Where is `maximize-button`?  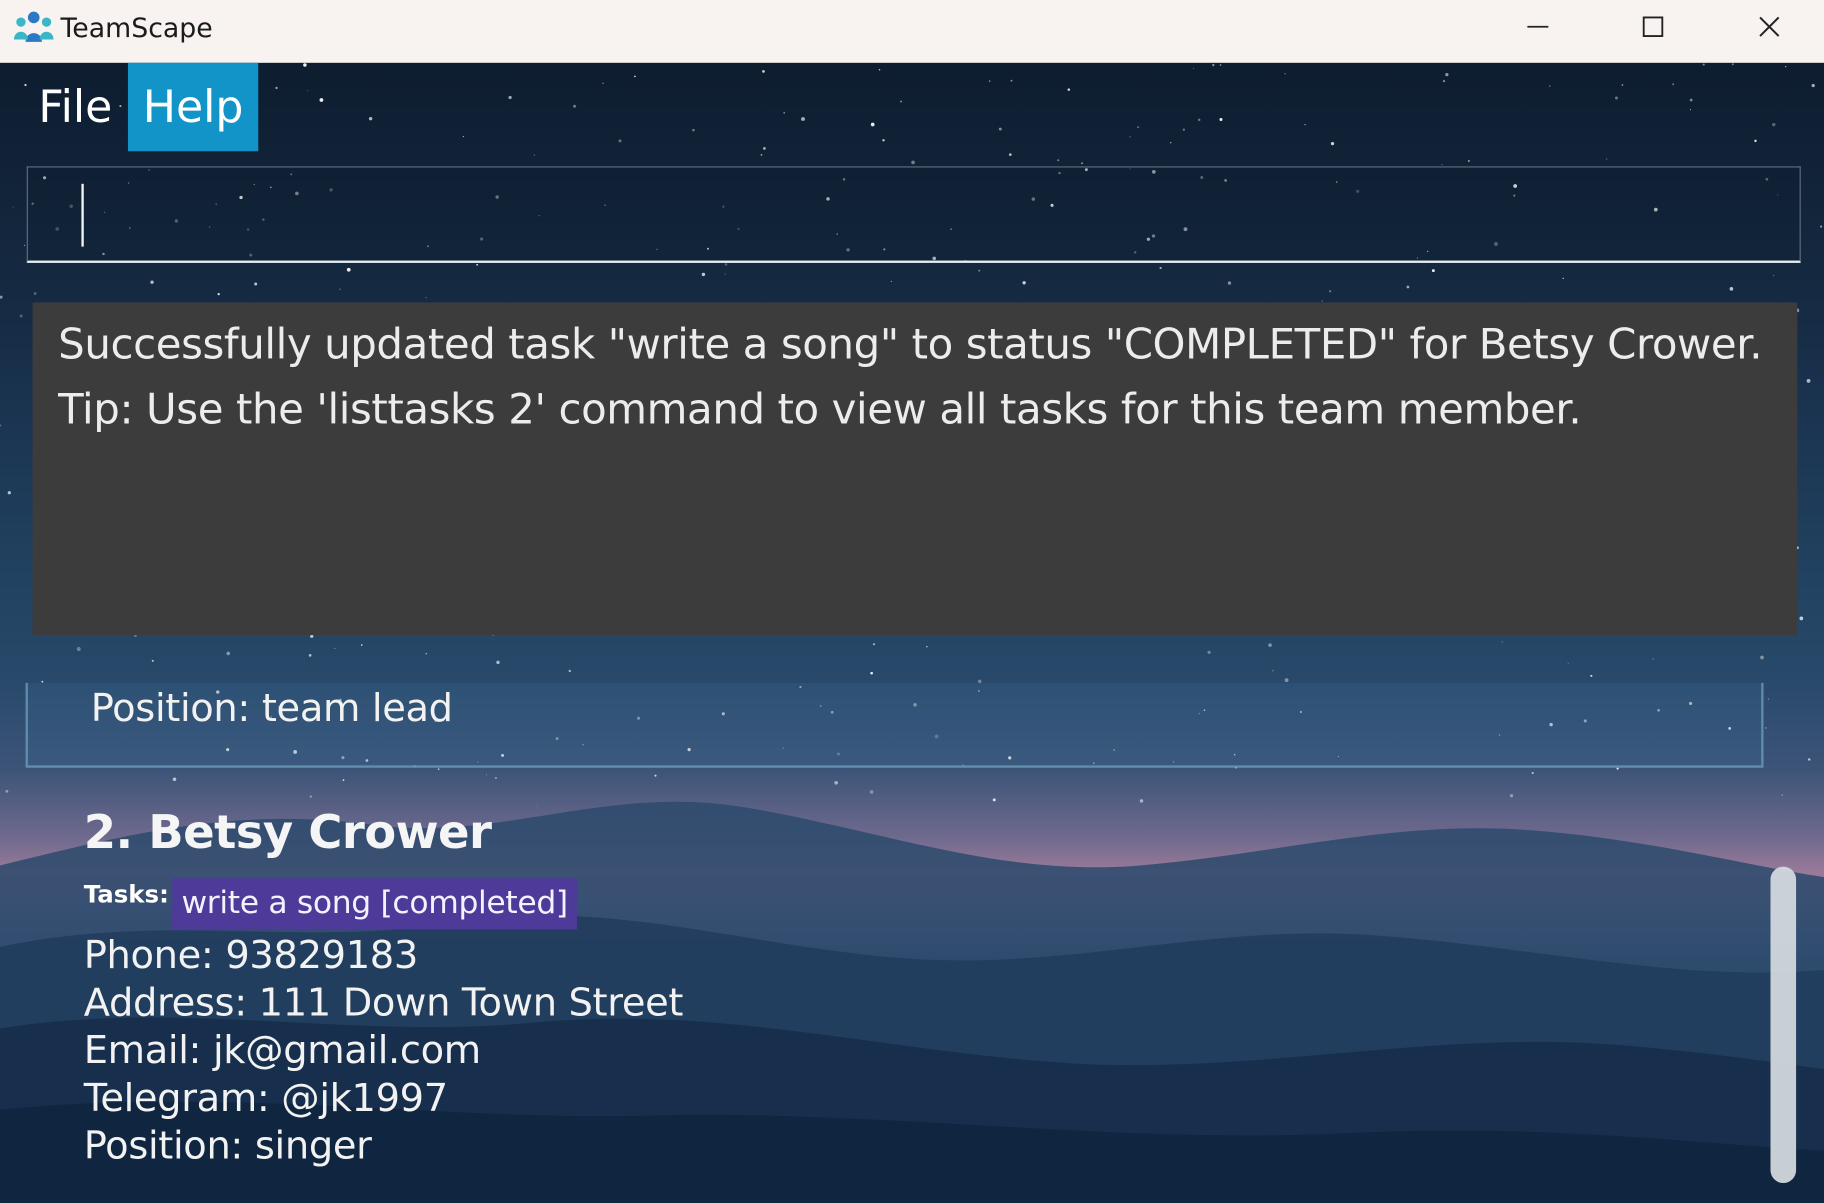 maximize-button is located at coordinates (1653, 27).